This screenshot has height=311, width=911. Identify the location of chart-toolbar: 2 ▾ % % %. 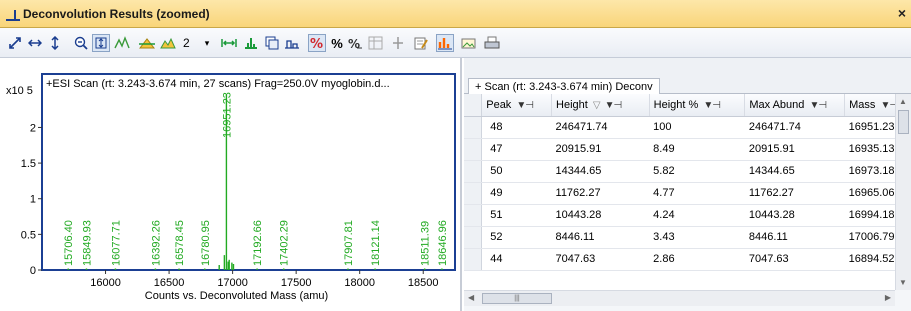
(455, 43).